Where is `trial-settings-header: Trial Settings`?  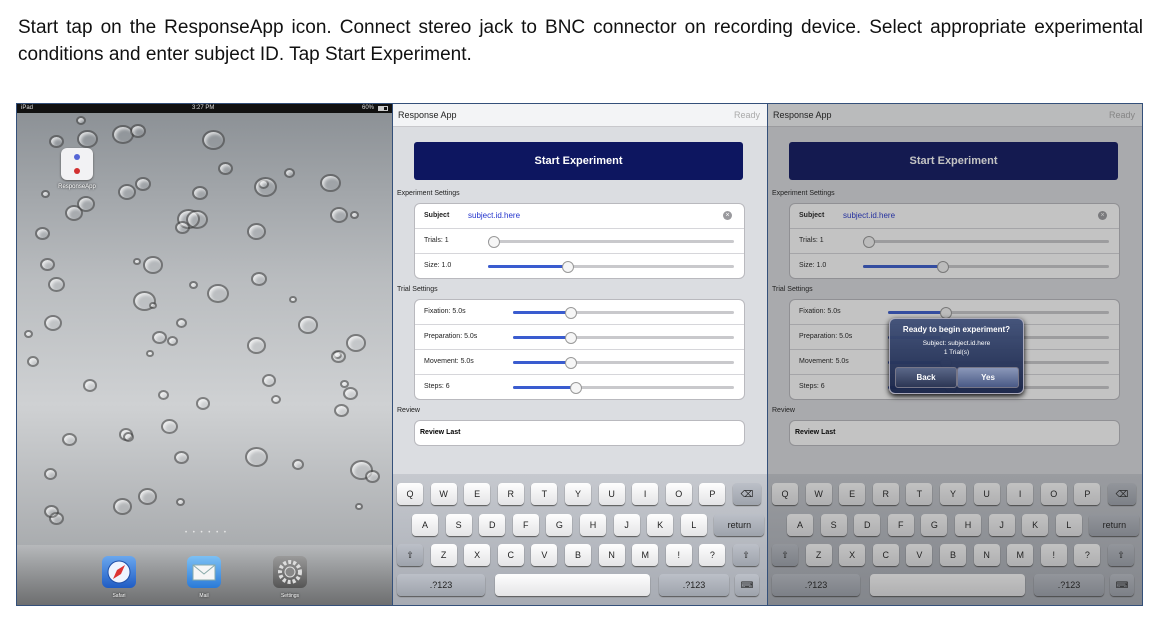 trial-settings-header: Trial Settings is located at coordinates (417, 289).